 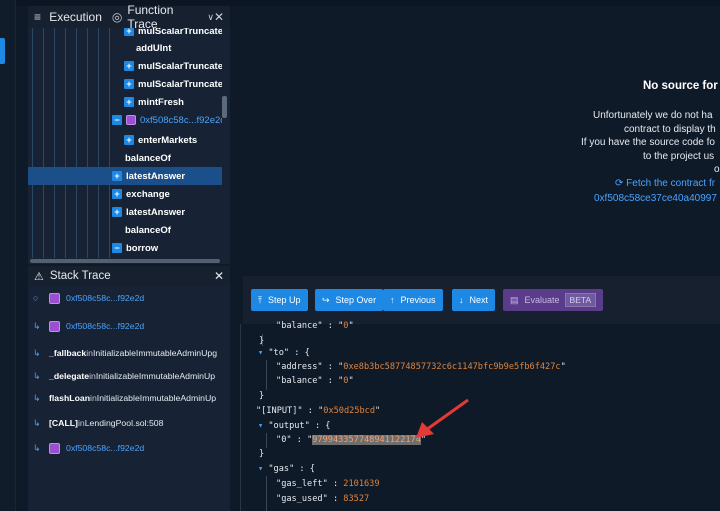 What do you see at coordinates (168, 140) in the screenshot?
I see `tree-node-label: enterMarkets` at bounding box center [168, 140].